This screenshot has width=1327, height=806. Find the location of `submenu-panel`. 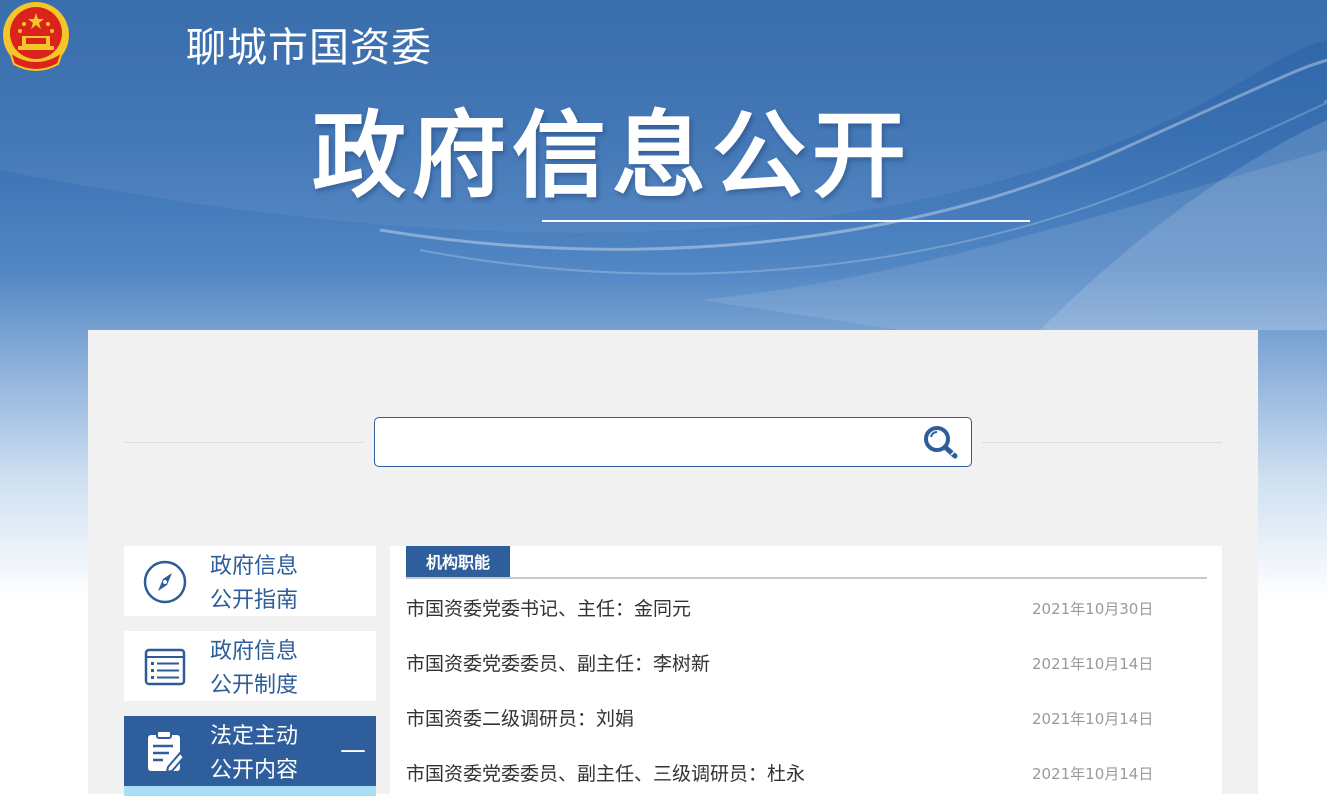

submenu-panel is located at coordinates (250, 791).